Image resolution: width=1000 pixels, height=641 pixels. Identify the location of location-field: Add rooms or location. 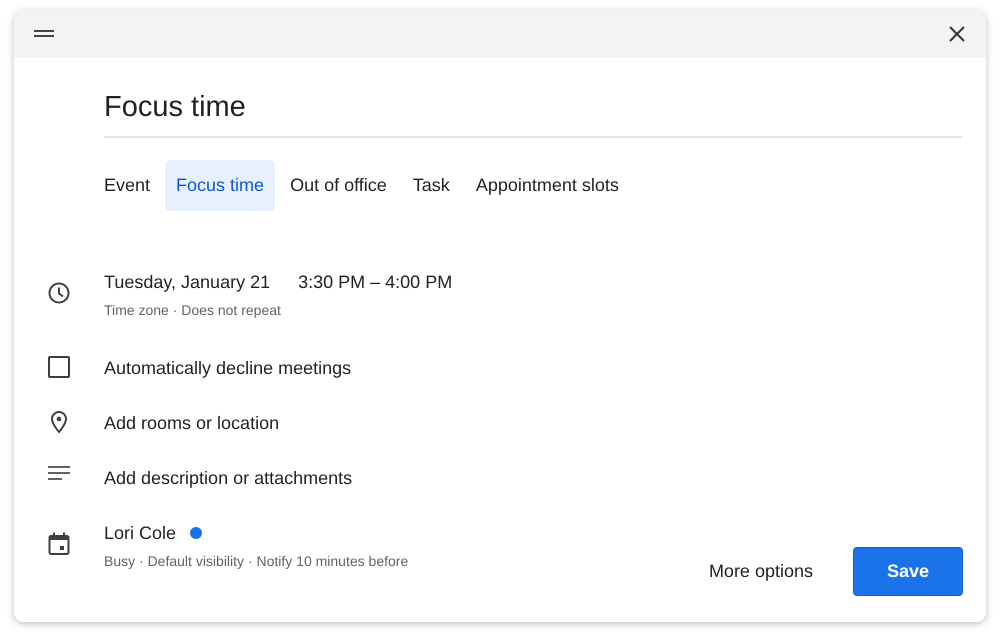
(192, 423).